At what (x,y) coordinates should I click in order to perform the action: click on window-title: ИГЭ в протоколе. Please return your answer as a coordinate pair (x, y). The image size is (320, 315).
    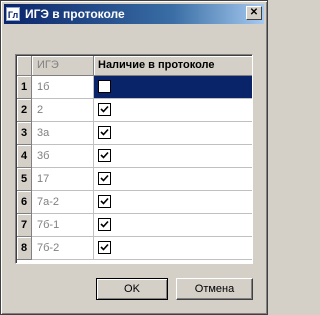
    Looking at the image, I should click on (75, 14).